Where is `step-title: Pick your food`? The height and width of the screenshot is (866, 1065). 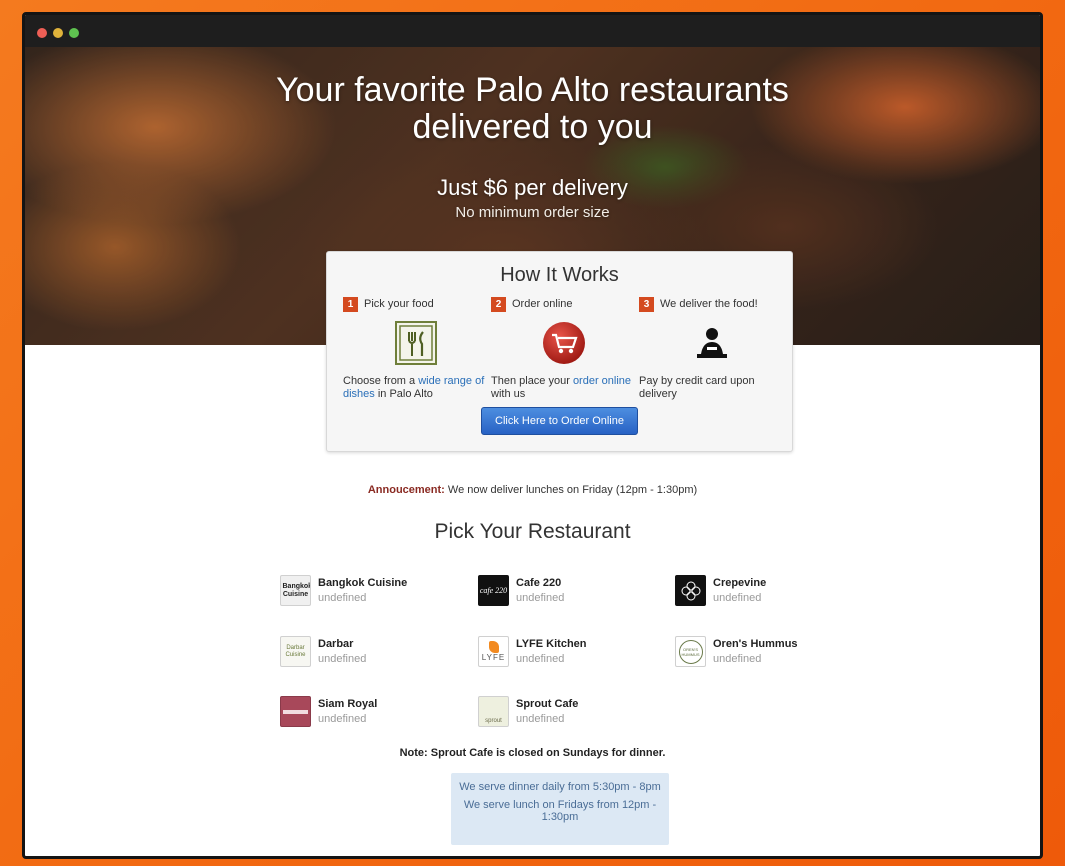 step-title: Pick your food is located at coordinates (399, 304).